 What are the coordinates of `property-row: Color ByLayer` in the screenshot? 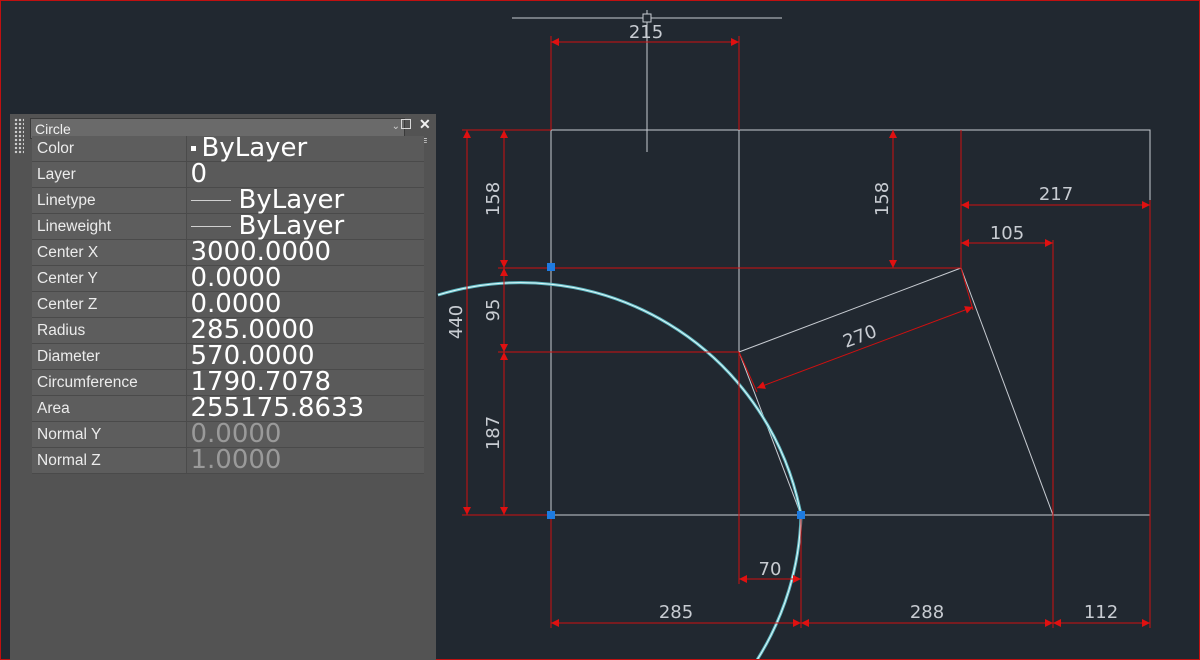 It's located at (228, 148).